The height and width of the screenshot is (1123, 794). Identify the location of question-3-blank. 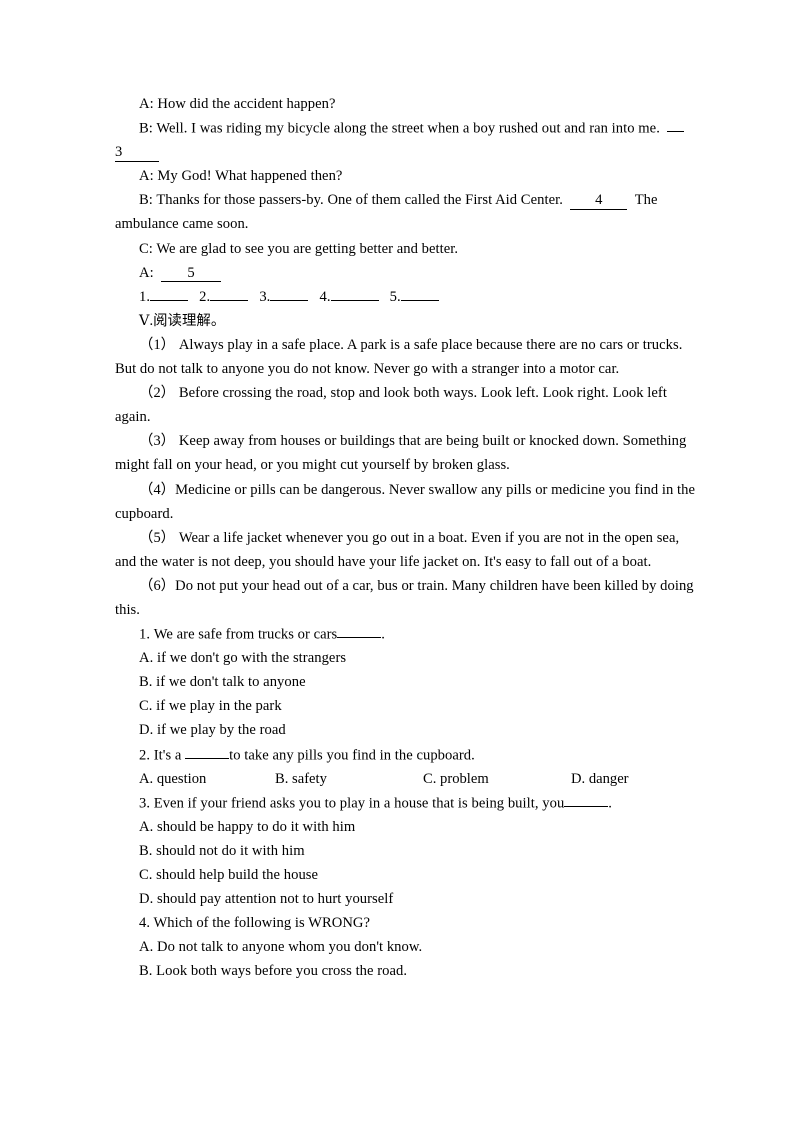
(586, 799).